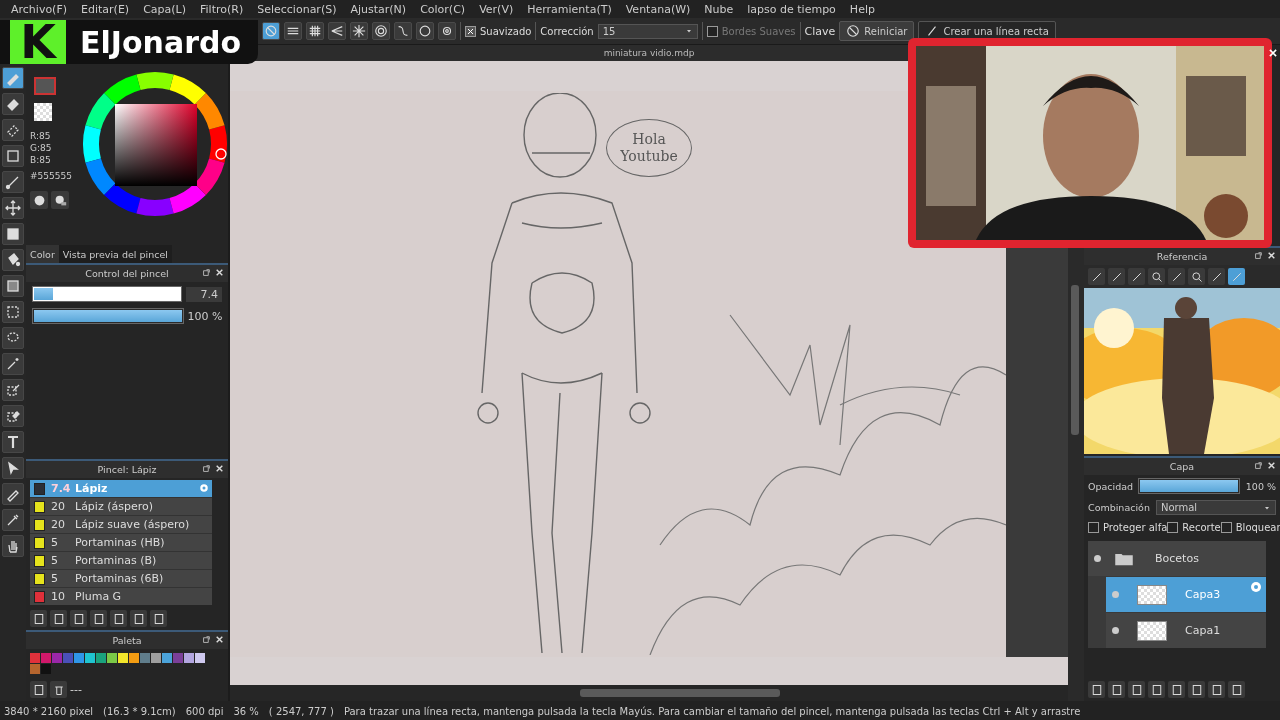 The image size is (1280, 720). What do you see at coordinates (658, 9) in the screenshot?
I see `menu-item: Ventana(W)` at bounding box center [658, 9].